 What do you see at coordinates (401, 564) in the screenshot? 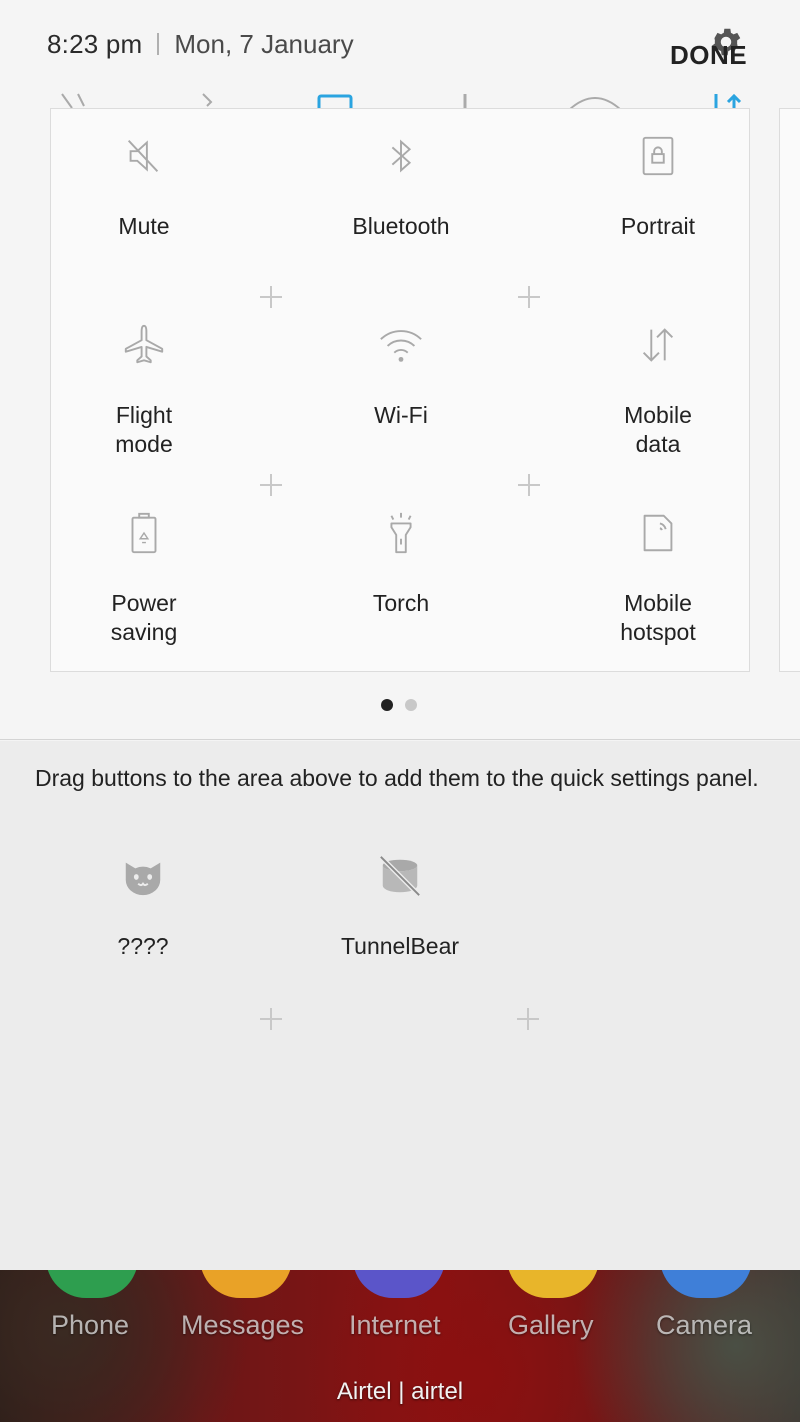
I see `tile-torch: Torch` at bounding box center [401, 564].